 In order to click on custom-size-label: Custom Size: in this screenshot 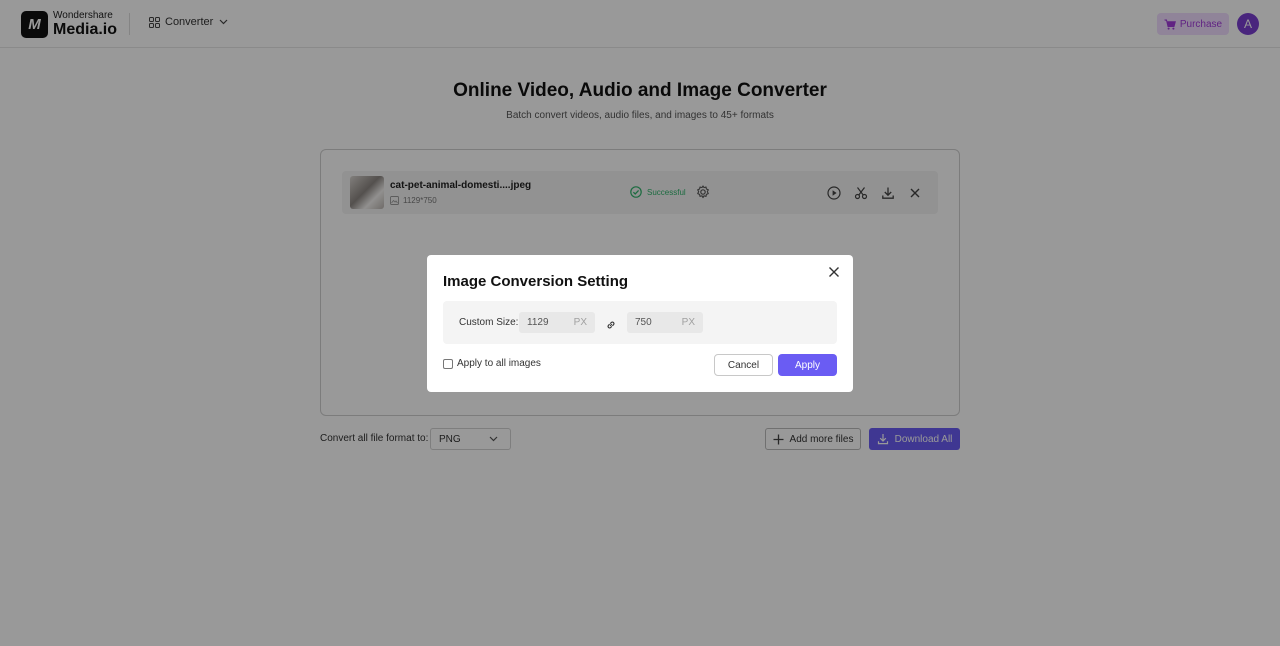, I will do `click(489, 322)`.